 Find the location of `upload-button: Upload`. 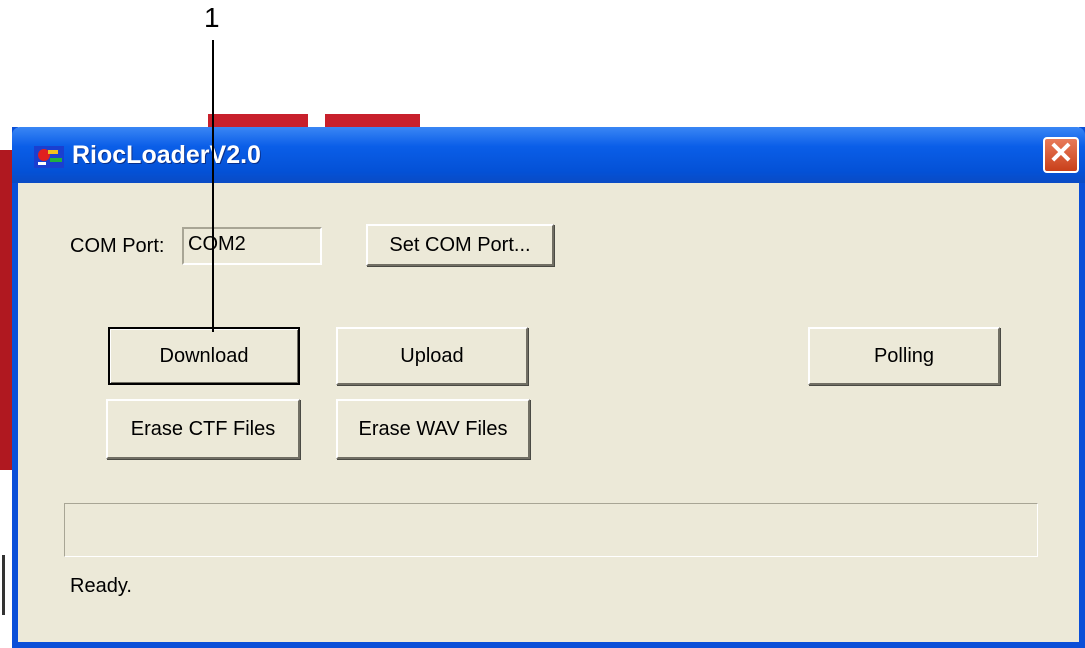

upload-button: Upload is located at coordinates (432, 356).